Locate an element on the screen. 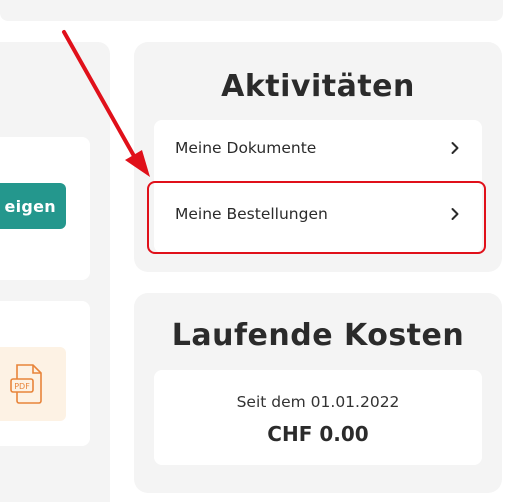 This screenshot has width=516, height=502. activities-title: Aktivitäten is located at coordinates (318, 86).